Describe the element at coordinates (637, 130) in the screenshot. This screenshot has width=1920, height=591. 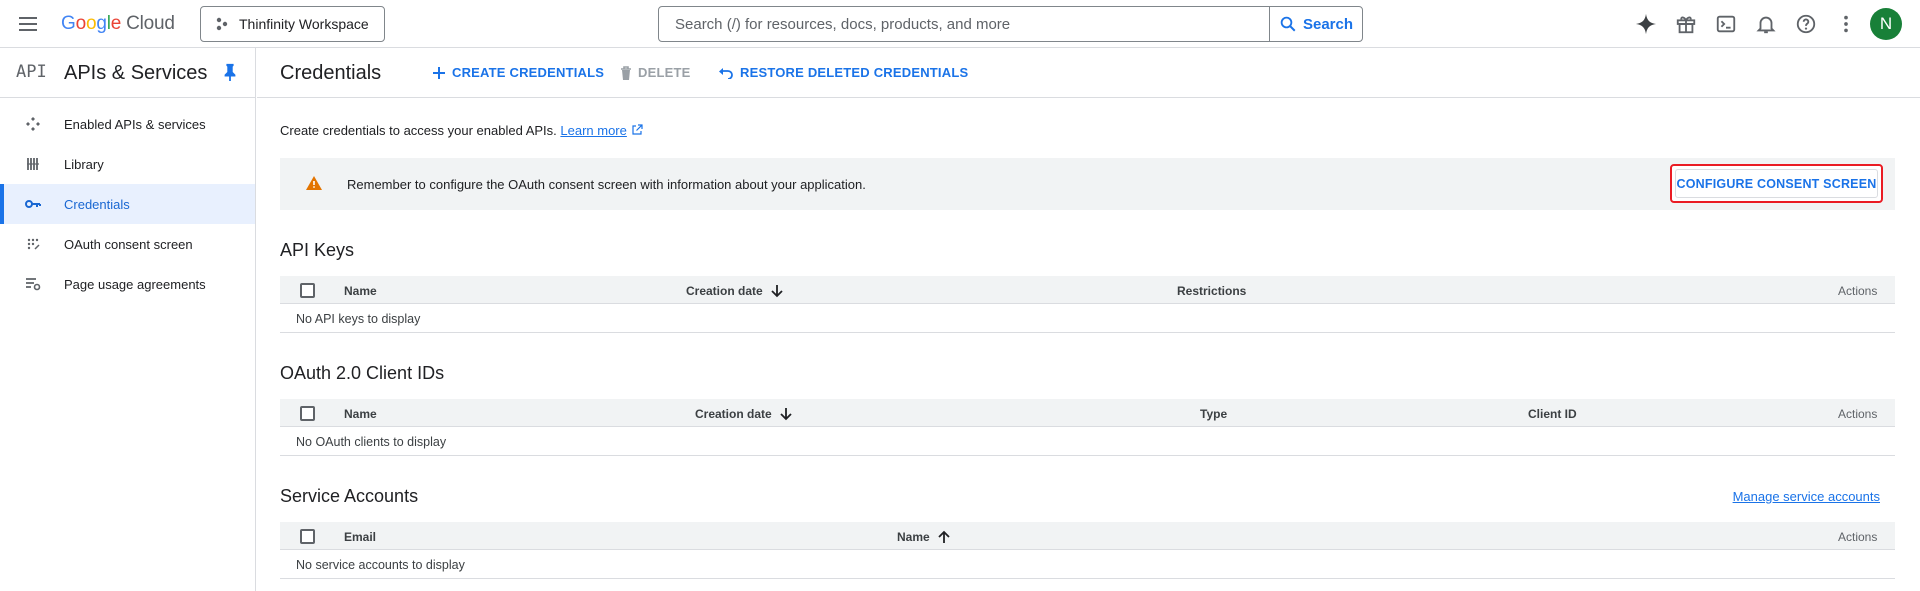
I see `external-link-icon` at that location.